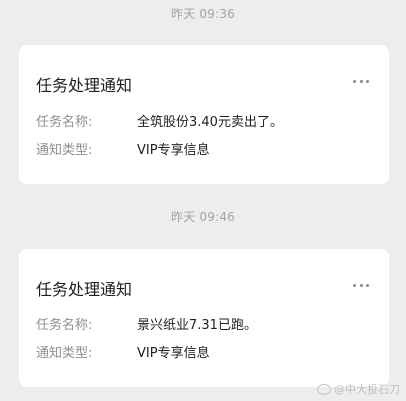 This screenshot has height=401, width=406. What do you see at coordinates (367, 389) in the screenshot?
I see `watermark-text: @中大投石刀` at bounding box center [367, 389].